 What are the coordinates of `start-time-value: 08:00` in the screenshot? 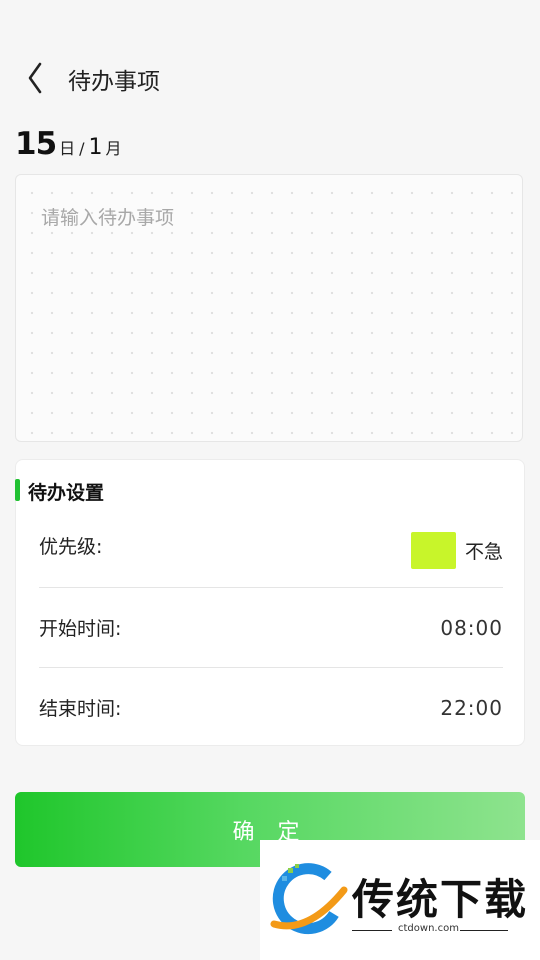 It's located at (471, 628).